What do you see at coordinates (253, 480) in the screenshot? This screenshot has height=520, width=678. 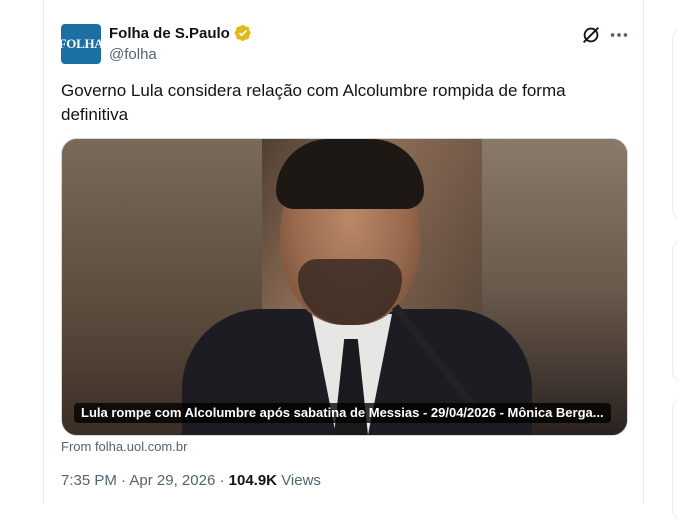 I see `views-count: 104.9K` at bounding box center [253, 480].